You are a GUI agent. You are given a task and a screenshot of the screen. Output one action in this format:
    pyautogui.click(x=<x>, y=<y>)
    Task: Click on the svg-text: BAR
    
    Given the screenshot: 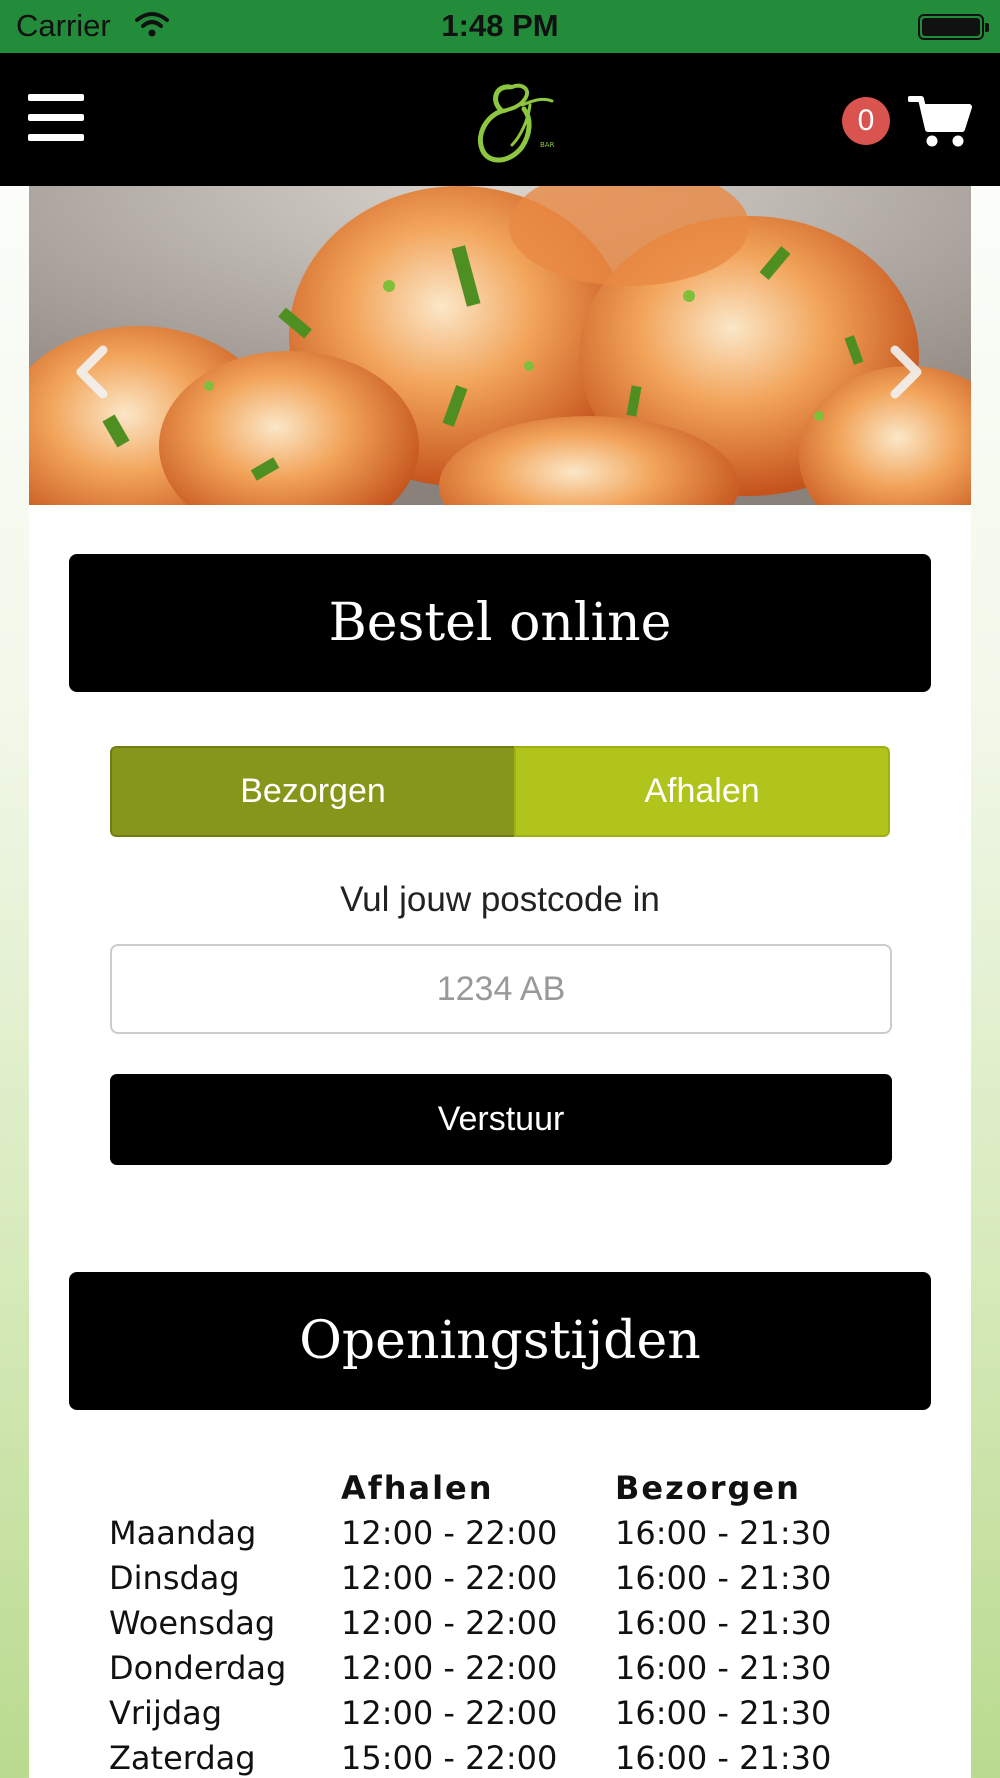 What is the action you would take?
    pyautogui.click(x=547, y=145)
    